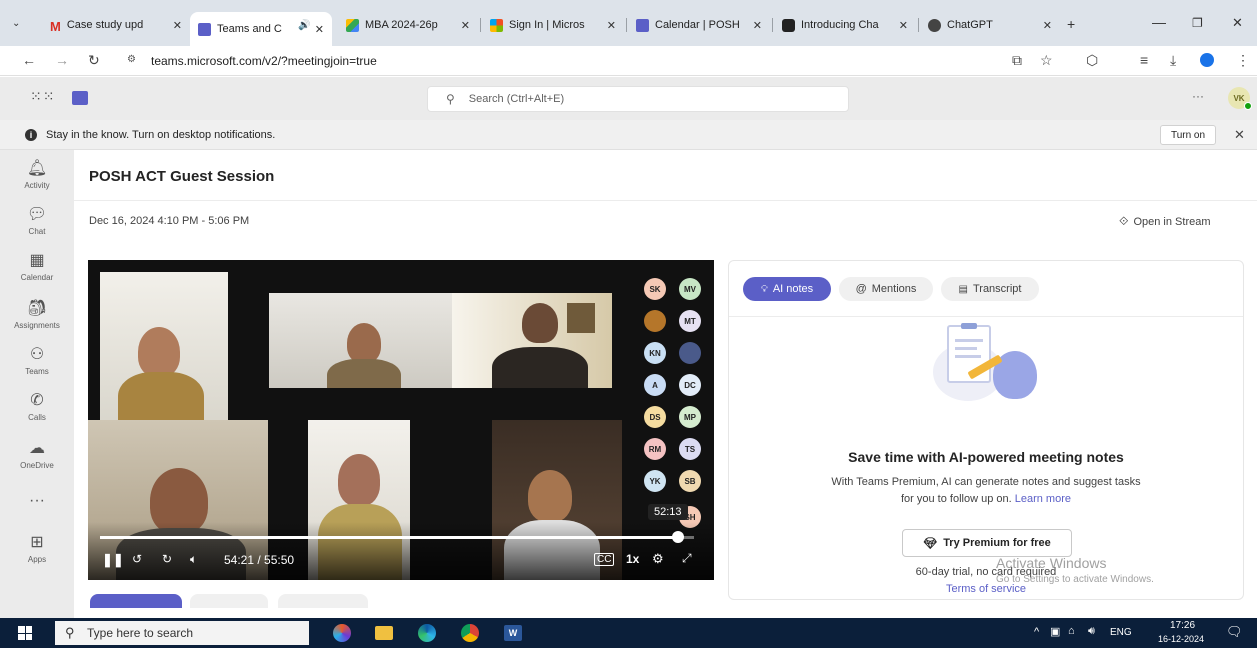 The width and height of the screenshot is (1257, 648). What do you see at coordinates (1091, 631) in the screenshot?
I see `speaker-icon: 🔊︎` at bounding box center [1091, 631].